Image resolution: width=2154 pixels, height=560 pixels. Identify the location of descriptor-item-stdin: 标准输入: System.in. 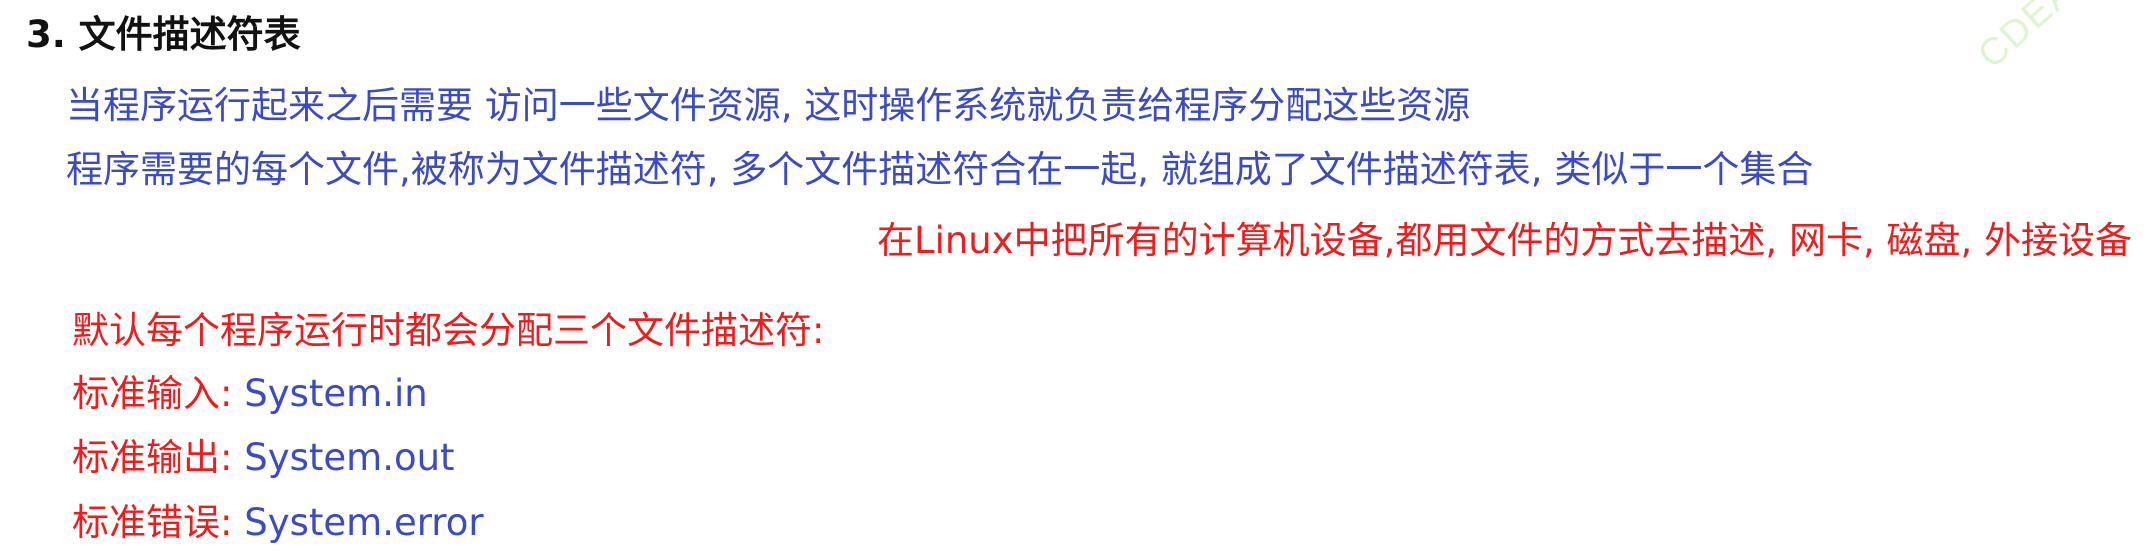
(250, 394).